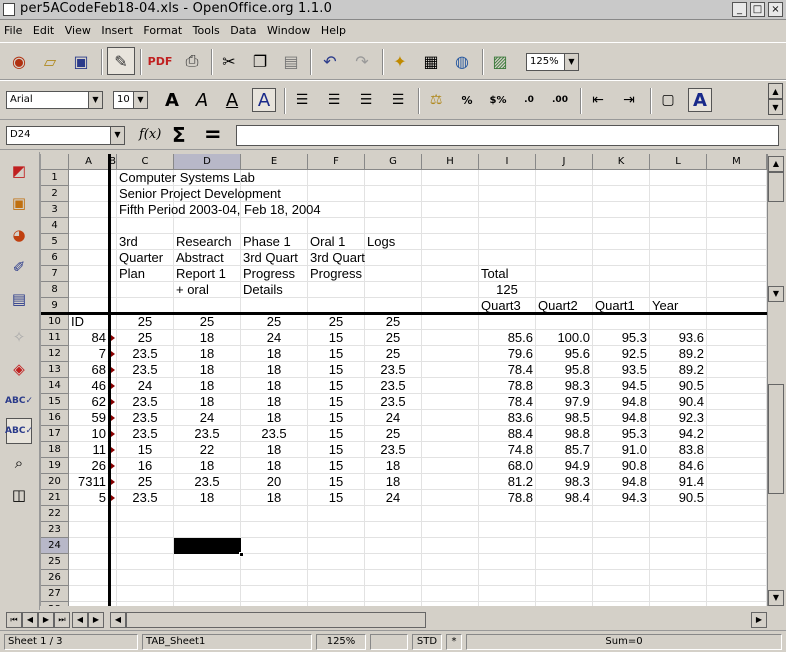 Image resolution: width=786 pixels, height=652 pixels. Describe the element at coordinates (58, 135) in the screenshot. I see `name-box: D24` at that location.